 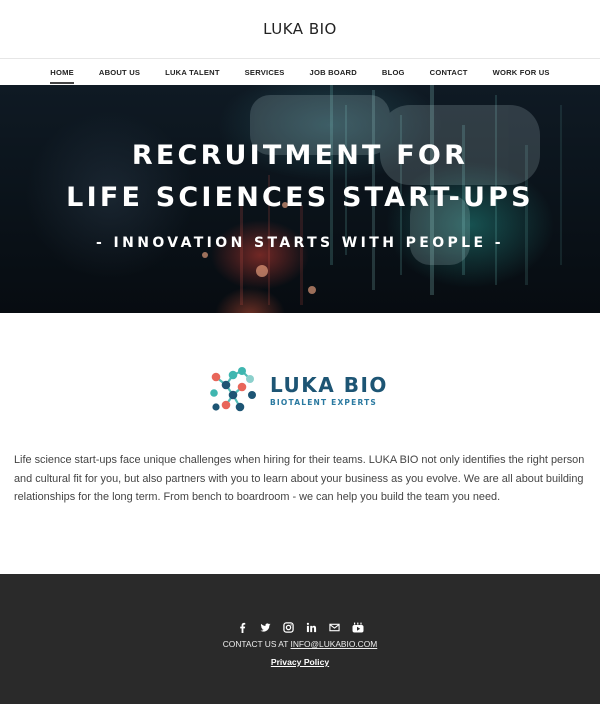 What do you see at coordinates (329, 384) in the screenshot?
I see `logo-name: LUKA BIO` at bounding box center [329, 384].